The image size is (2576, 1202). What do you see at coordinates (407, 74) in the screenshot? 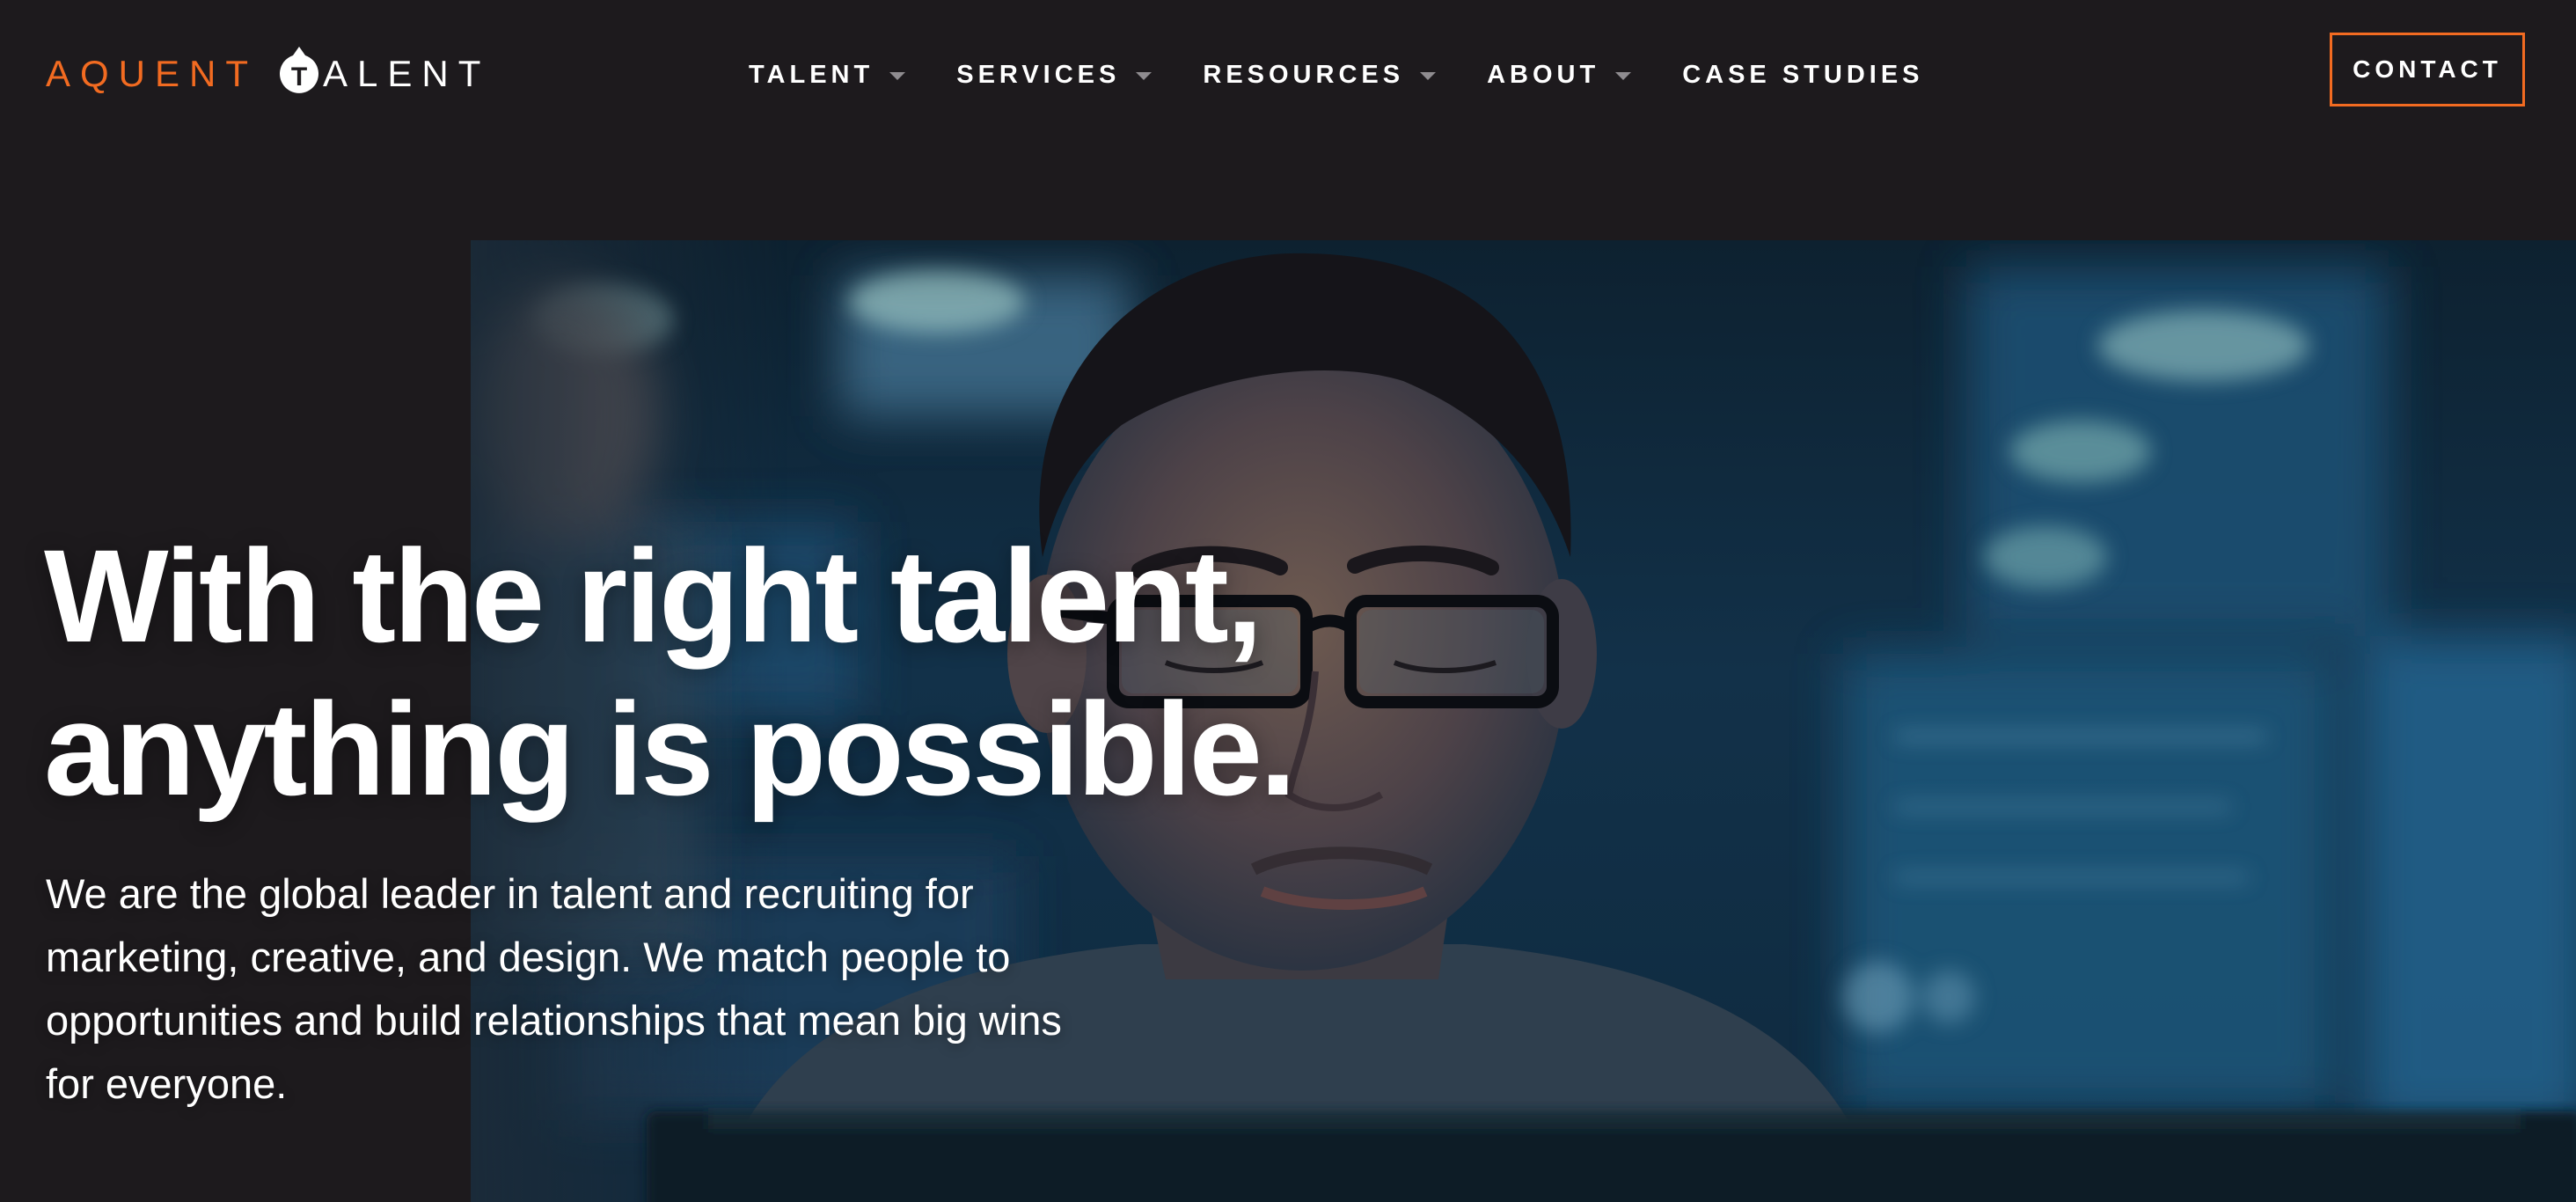
I see `logo-talent-text: ALENT` at bounding box center [407, 74].